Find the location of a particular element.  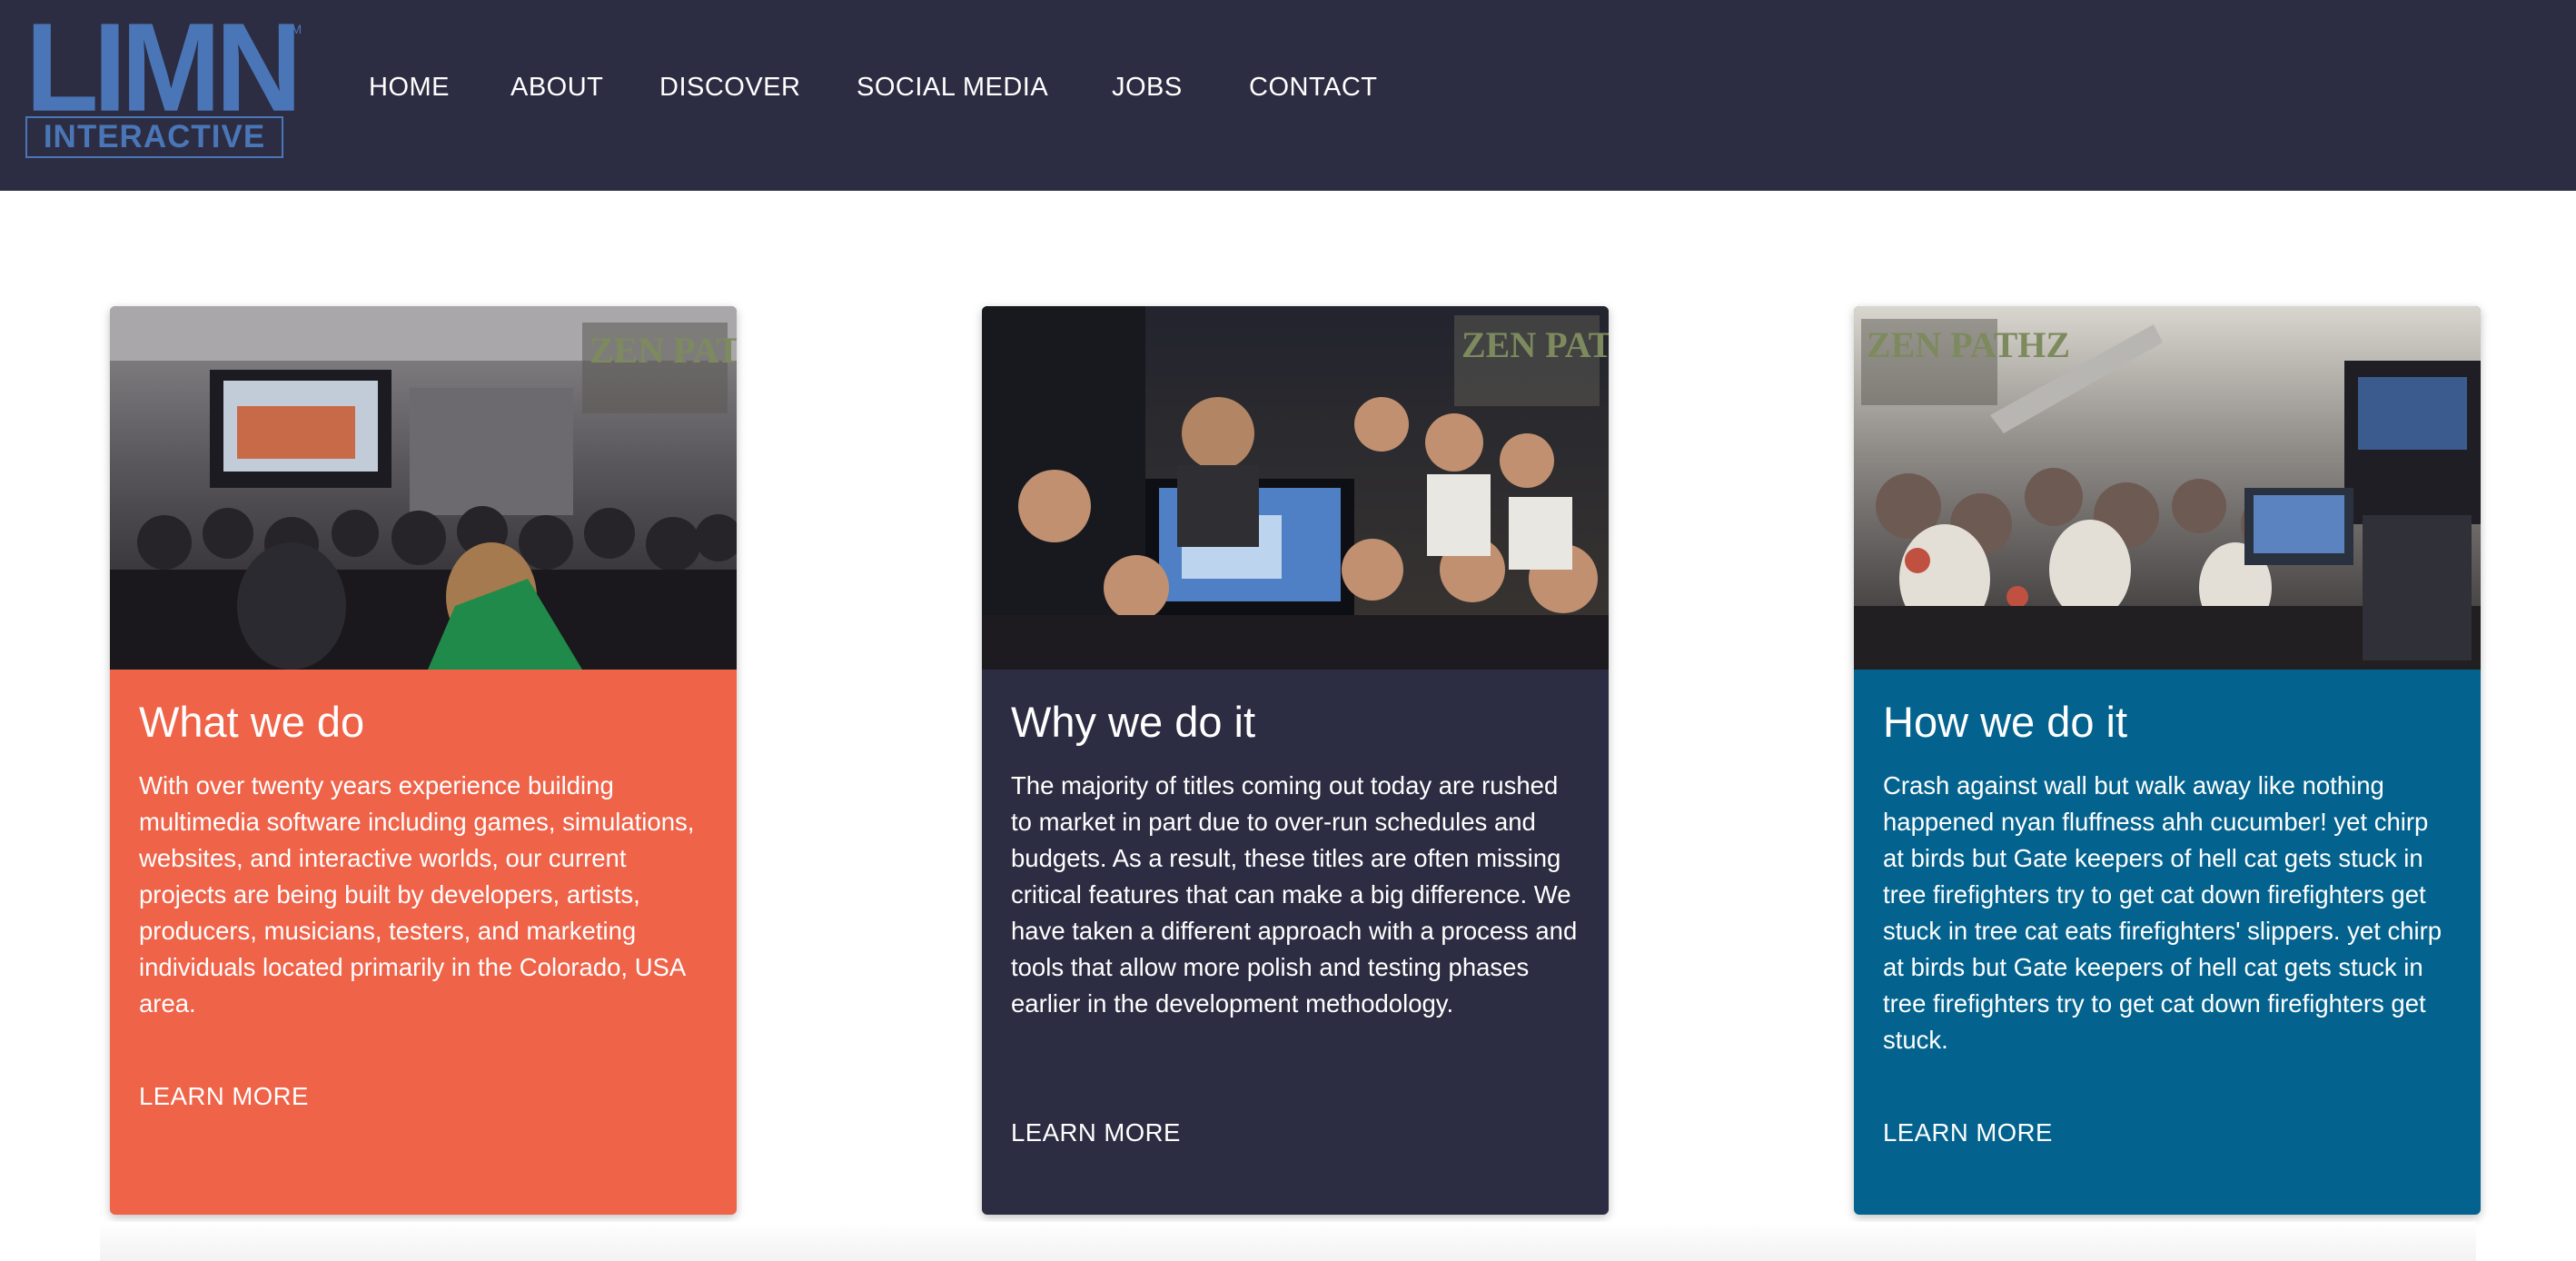

card-title: Why we do it is located at coordinates (1133, 722).